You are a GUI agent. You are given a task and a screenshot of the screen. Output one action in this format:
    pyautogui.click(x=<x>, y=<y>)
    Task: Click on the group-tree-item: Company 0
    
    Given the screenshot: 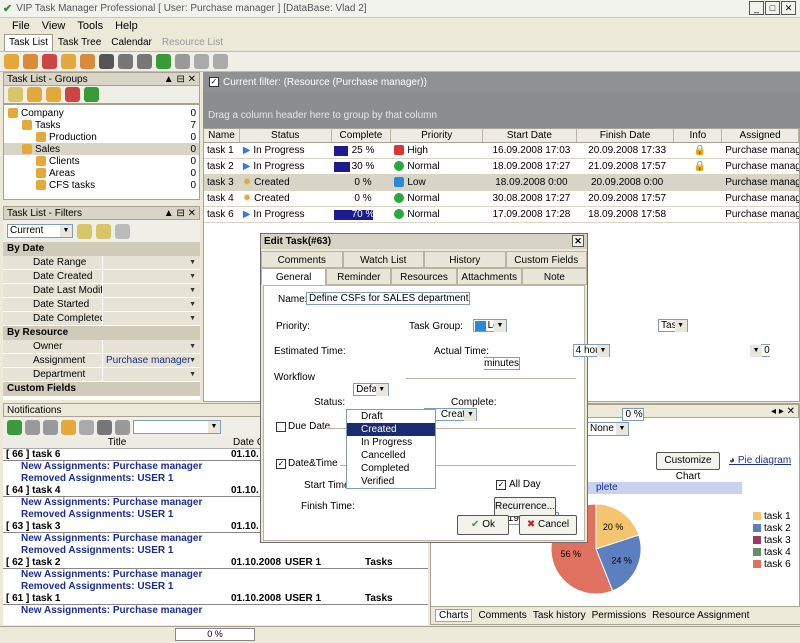 What is the action you would take?
    pyautogui.click(x=101, y=113)
    